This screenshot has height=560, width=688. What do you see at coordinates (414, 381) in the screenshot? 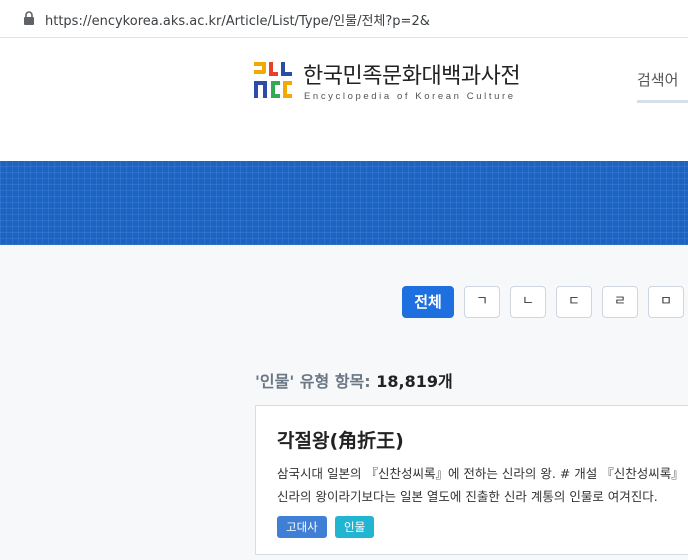
I see `count-value: 18,819개` at bounding box center [414, 381].